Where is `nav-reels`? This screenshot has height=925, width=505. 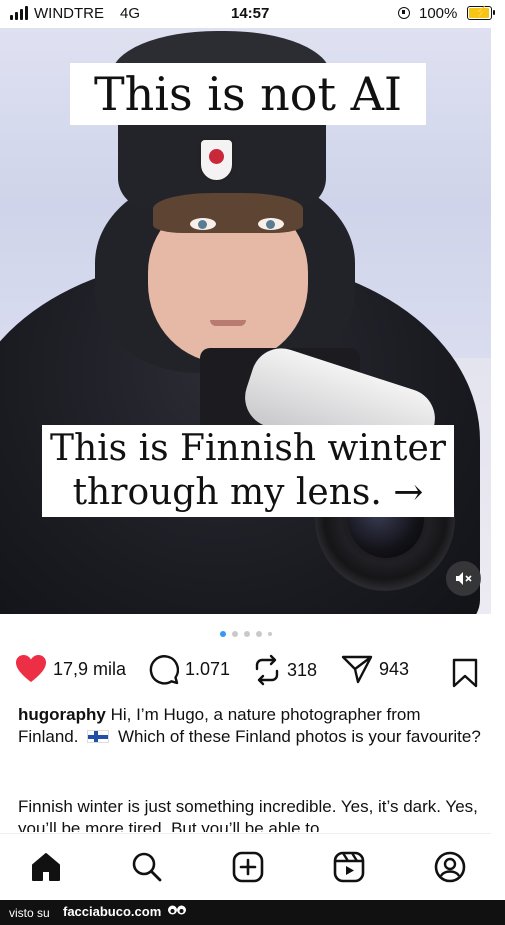
nav-reels is located at coordinates (349, 869).